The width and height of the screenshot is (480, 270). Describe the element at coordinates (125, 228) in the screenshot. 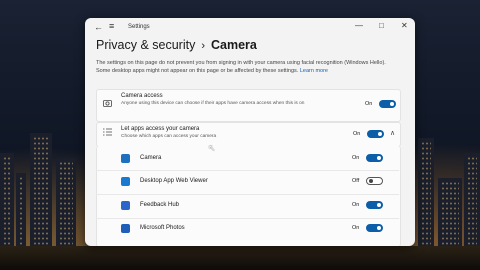

I see `photos-app-icon` at that location.